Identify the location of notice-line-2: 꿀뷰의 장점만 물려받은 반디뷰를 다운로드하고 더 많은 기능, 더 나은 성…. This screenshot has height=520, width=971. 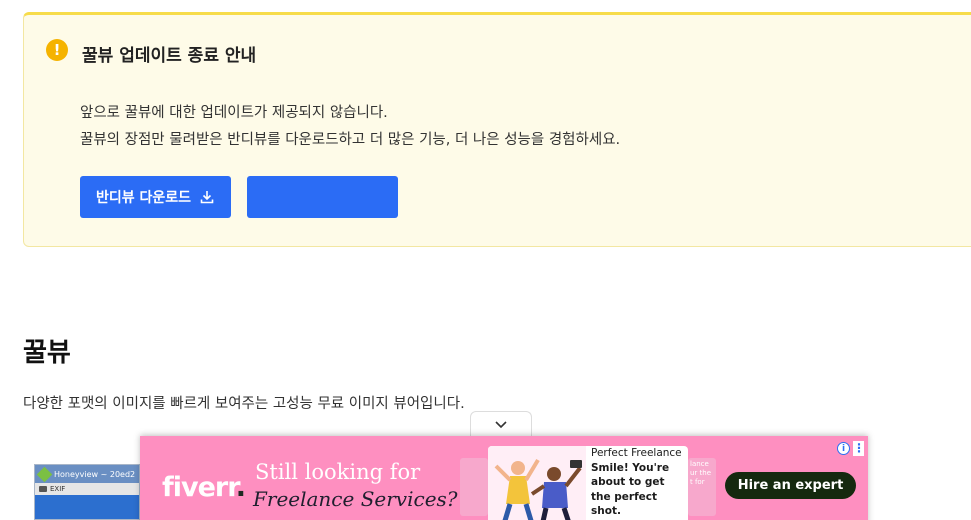
(350, 140).